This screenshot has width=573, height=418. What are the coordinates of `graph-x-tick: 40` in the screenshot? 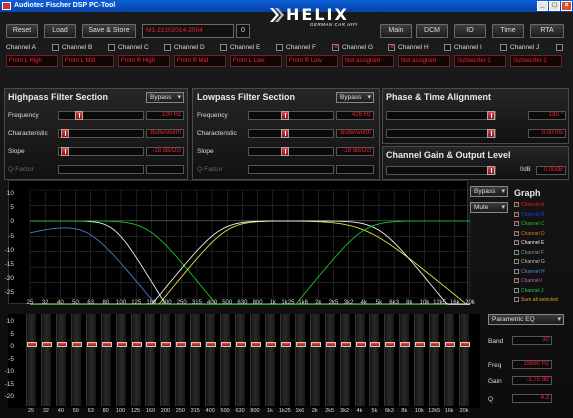 It's located at (60, 303).